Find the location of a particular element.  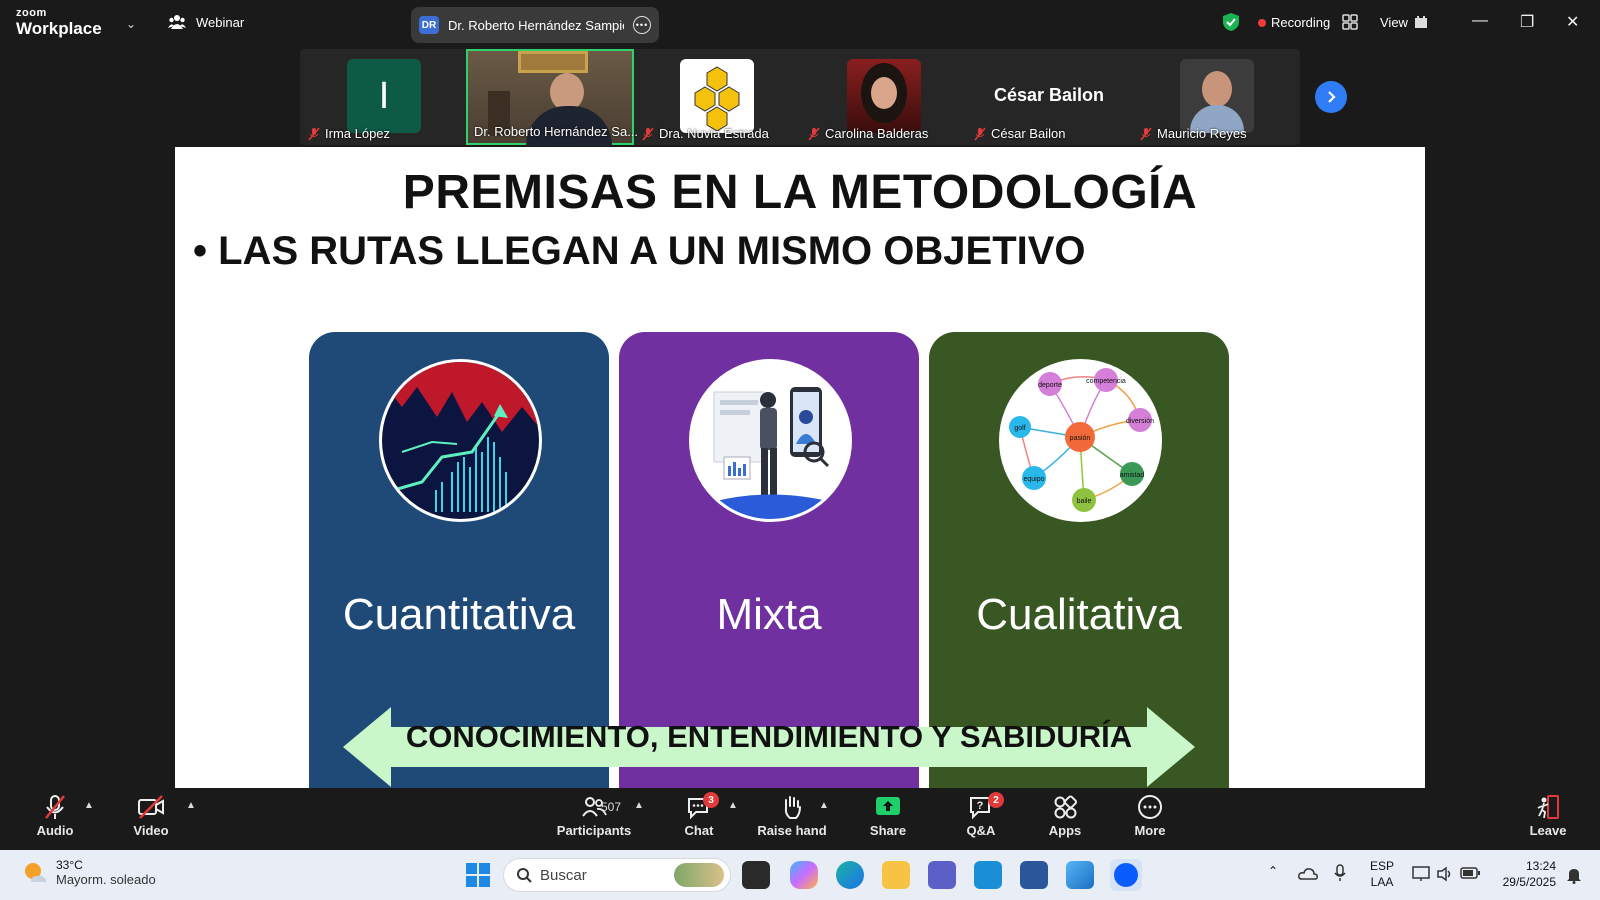

node-label: competencia is located at coordinates (1106, 381).